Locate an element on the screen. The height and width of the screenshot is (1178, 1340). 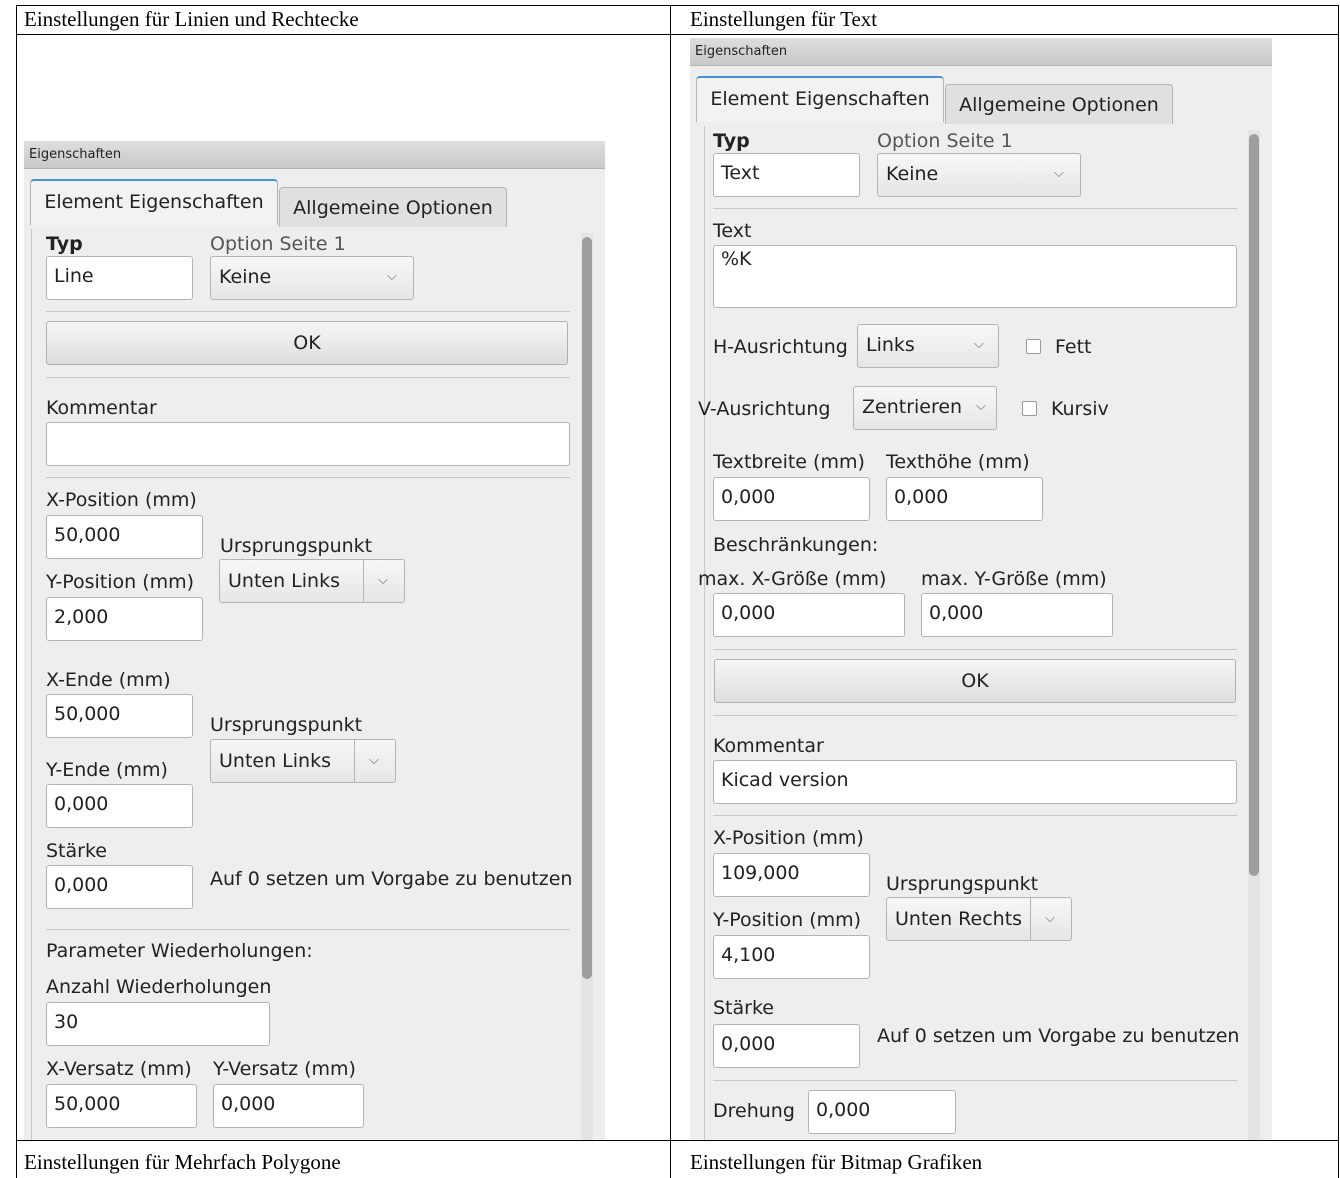
right-comment-label: Kommentar is located at coordinates (768, 746).